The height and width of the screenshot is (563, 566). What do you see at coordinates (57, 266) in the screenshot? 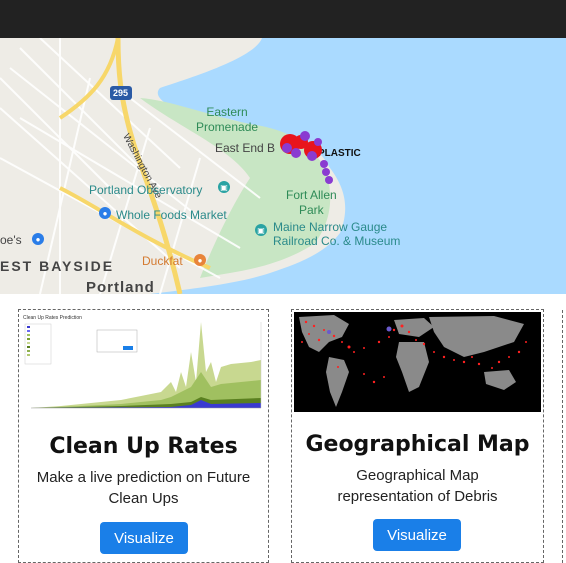
I see `east-bayside-label: EST BAYSIDE` at bounding box center [57, 266].